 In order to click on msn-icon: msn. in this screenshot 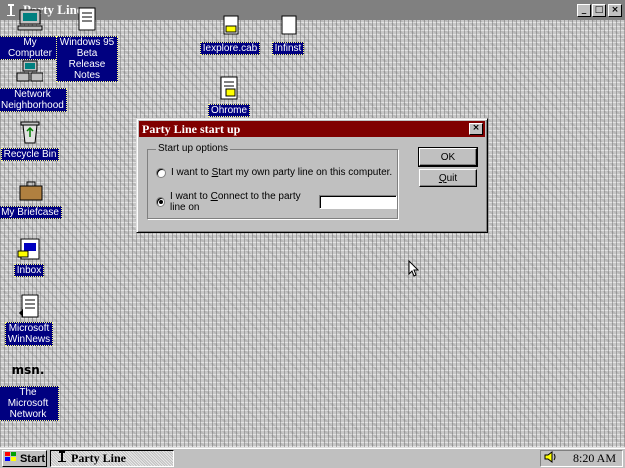, I will do `click(28, 370)`.